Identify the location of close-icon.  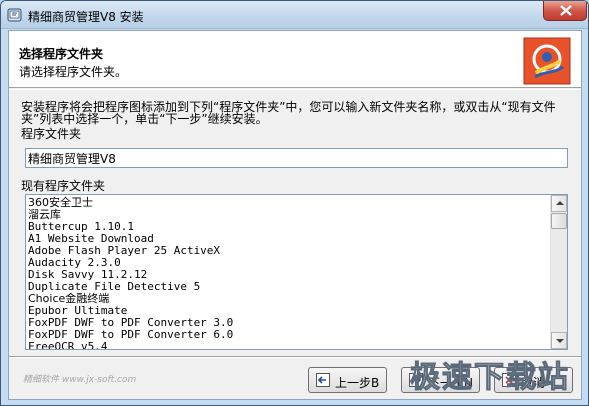
(566, 10).